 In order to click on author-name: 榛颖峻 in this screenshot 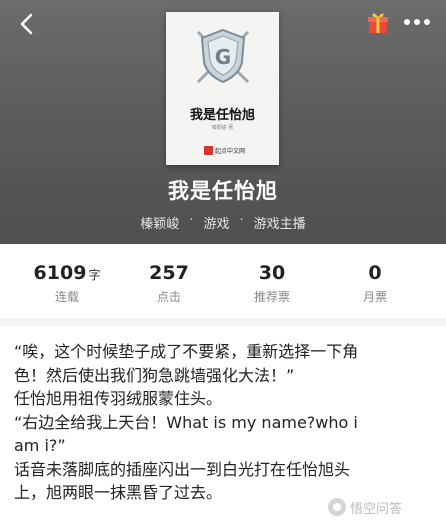, I will do `click(159, 222)`.